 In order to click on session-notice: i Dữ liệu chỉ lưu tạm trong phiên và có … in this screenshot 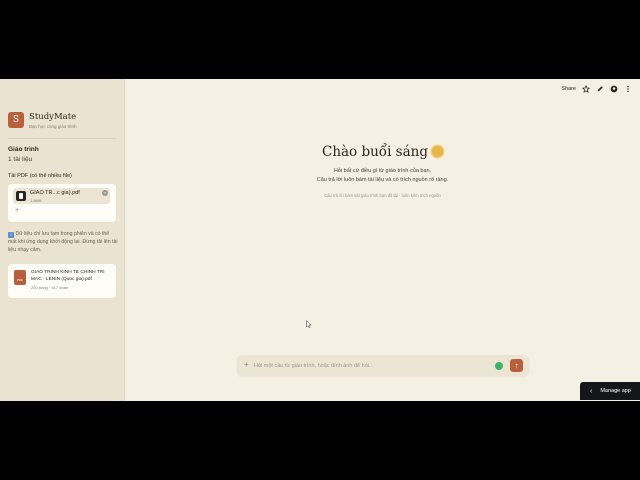, I will do `click(63, 242)`.